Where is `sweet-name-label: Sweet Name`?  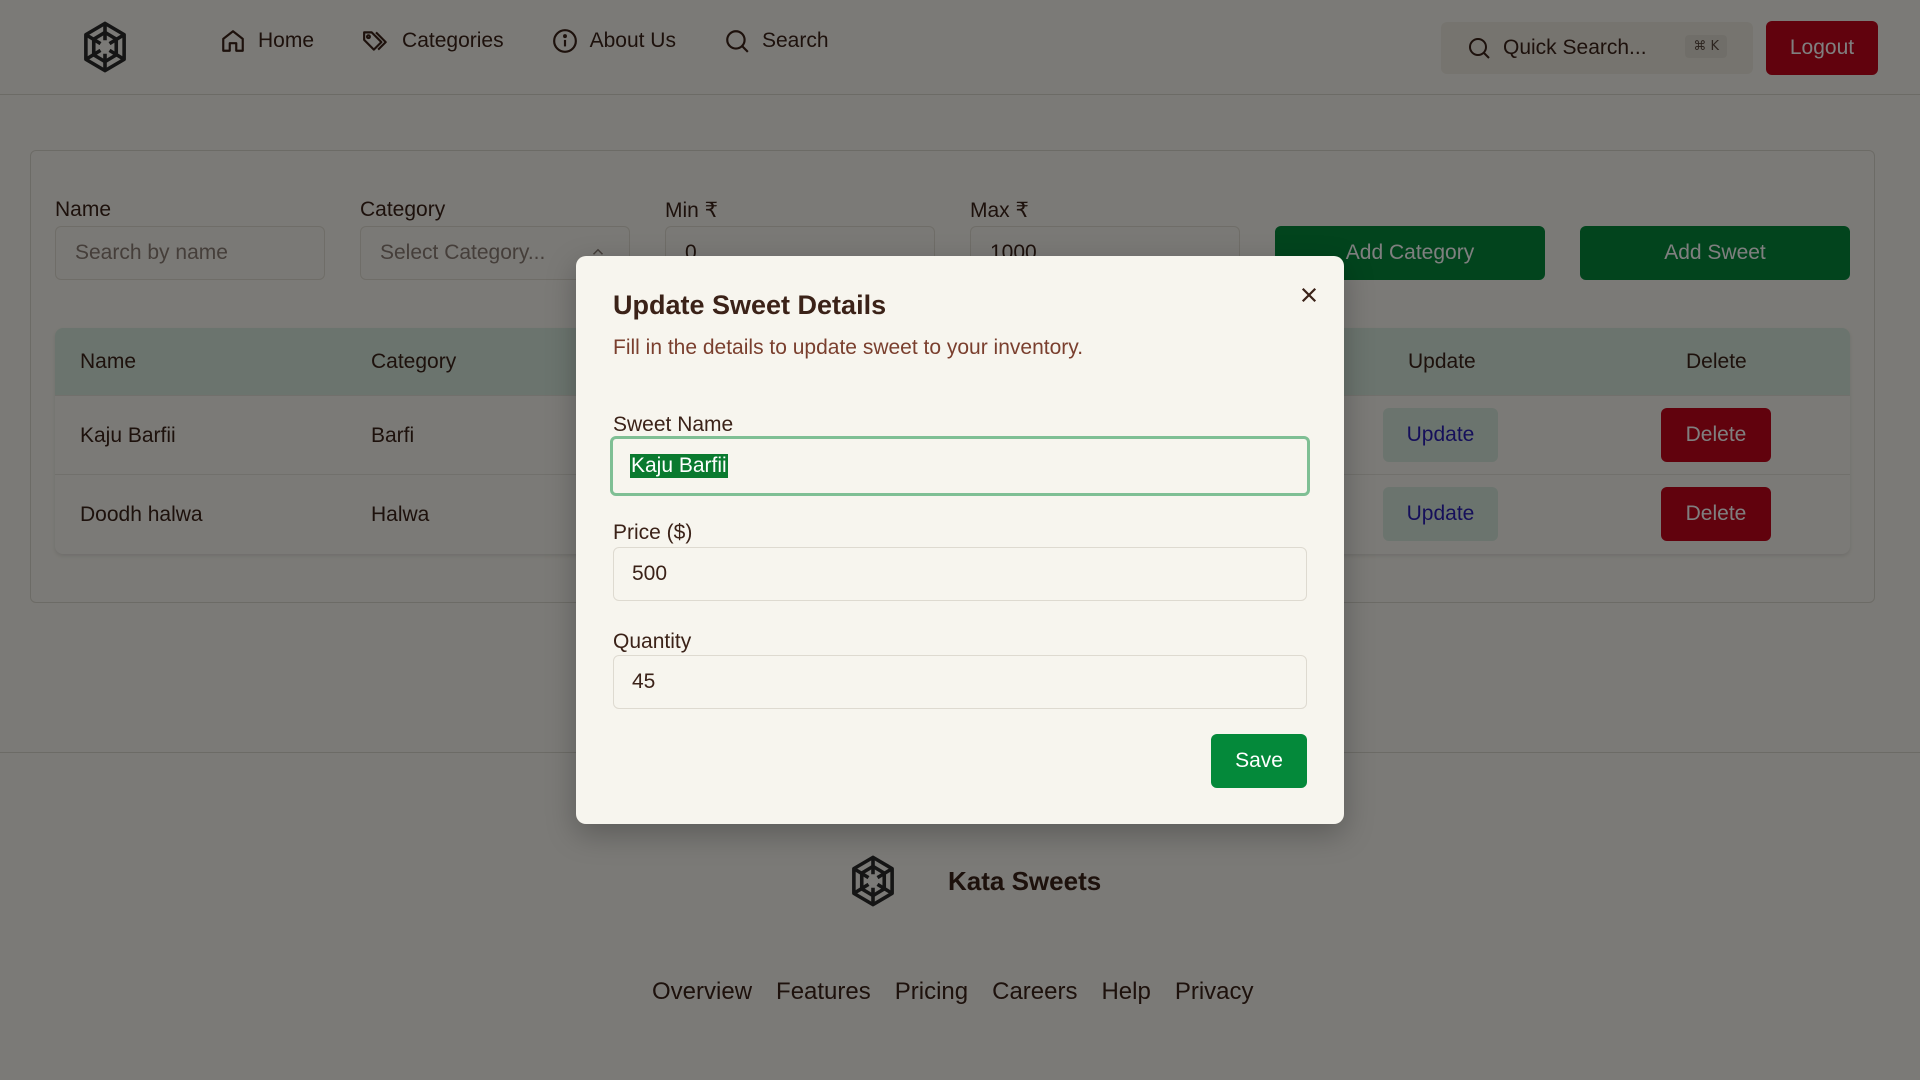
sweet-name-label: Sweet Name is located at coordinates (673, 424).